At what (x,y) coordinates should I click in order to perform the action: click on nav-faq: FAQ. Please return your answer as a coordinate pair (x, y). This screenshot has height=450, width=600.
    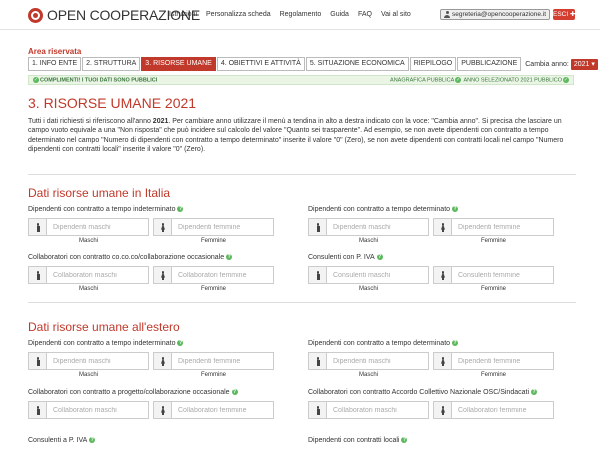
    Looking at the image, I should click on (365, 14).